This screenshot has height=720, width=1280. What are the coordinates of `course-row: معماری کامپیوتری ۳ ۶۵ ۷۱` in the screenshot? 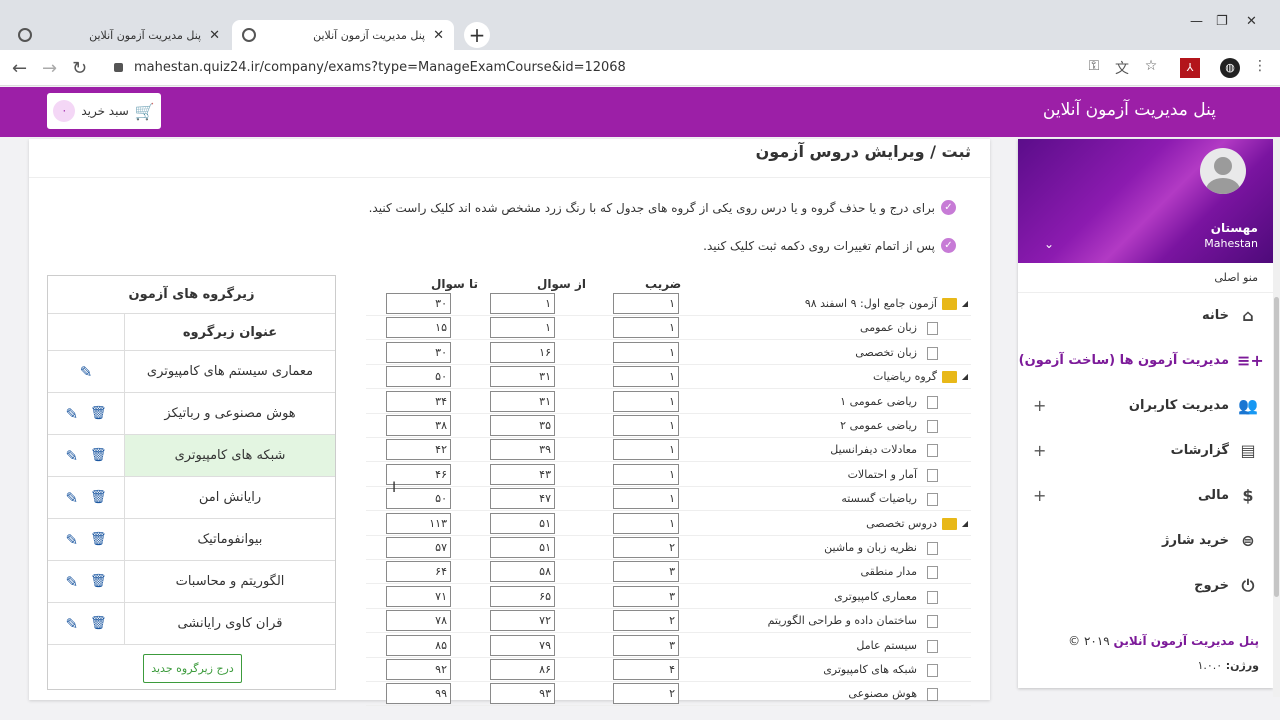 It's located at (668, 597).